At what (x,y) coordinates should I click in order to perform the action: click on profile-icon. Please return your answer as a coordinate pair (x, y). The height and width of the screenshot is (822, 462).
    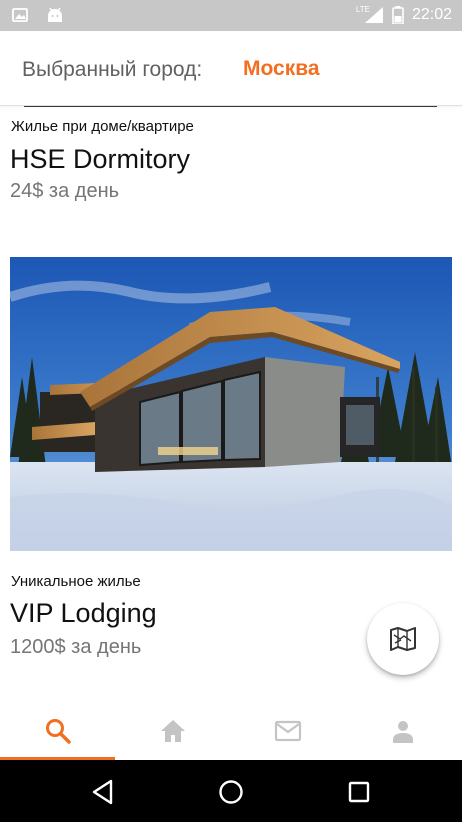
    Looking at the image, I should click on (402, 732).